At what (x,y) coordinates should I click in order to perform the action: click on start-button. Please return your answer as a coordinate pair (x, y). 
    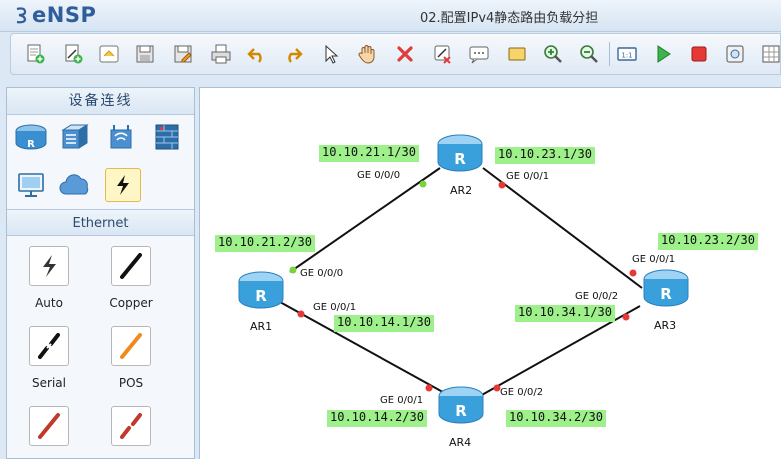
    Looking at the image, I should click on (663, 54).